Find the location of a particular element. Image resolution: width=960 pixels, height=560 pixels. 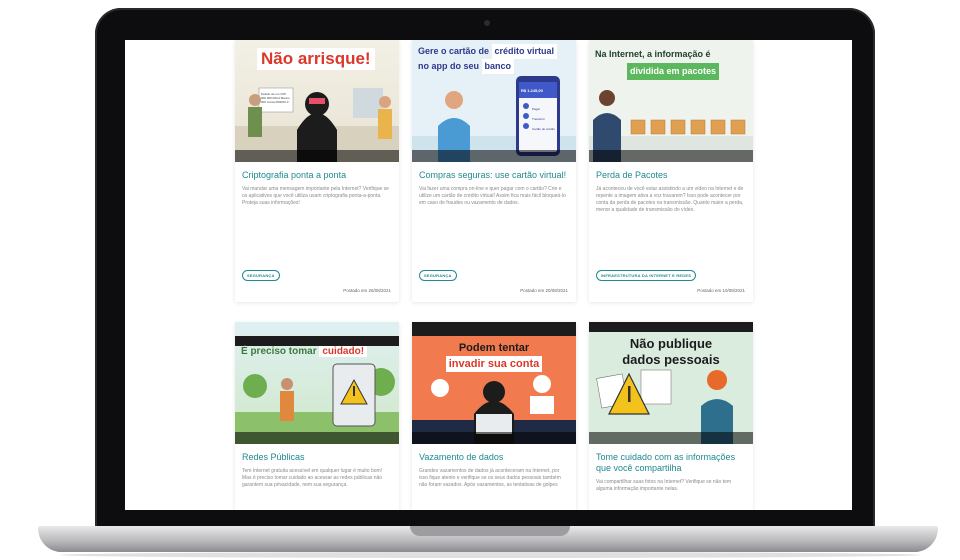

laptop-notch is located at coordinates (490, 531).